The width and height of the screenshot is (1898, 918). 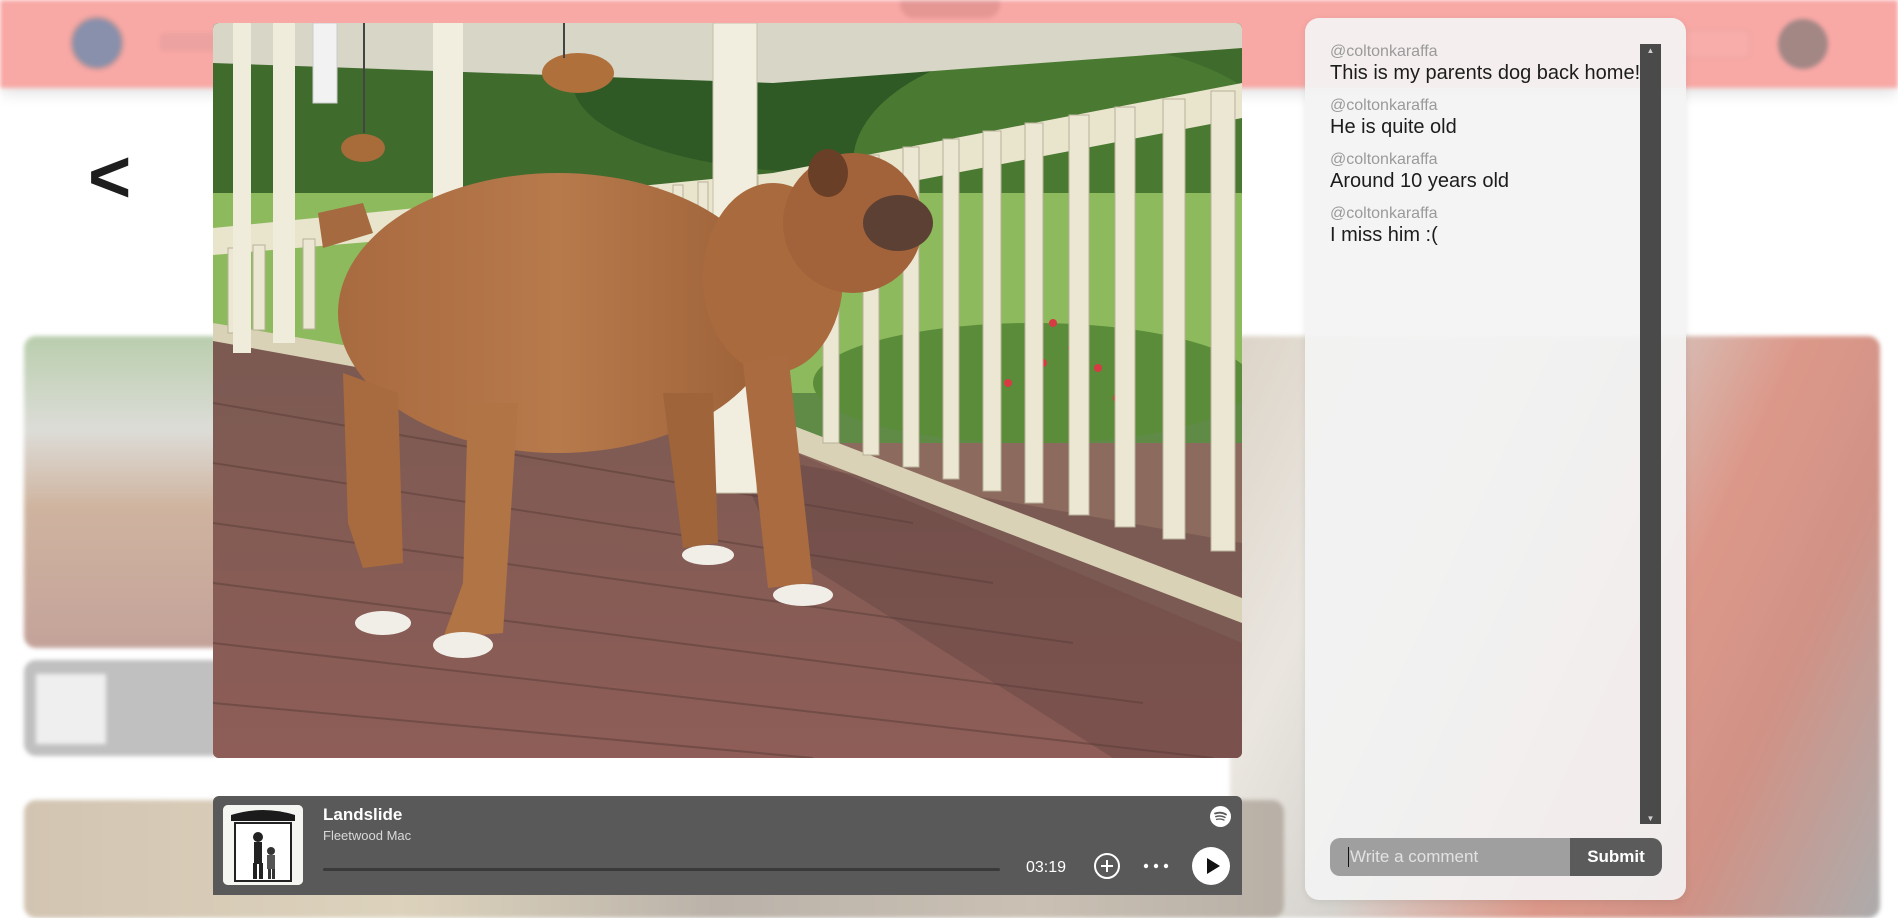 What do you see at coordinates (1487, 117) in the screenshot?
I see `comment-item: @coltonkaraffa He is quite old` at bounding box center [1487, 117].